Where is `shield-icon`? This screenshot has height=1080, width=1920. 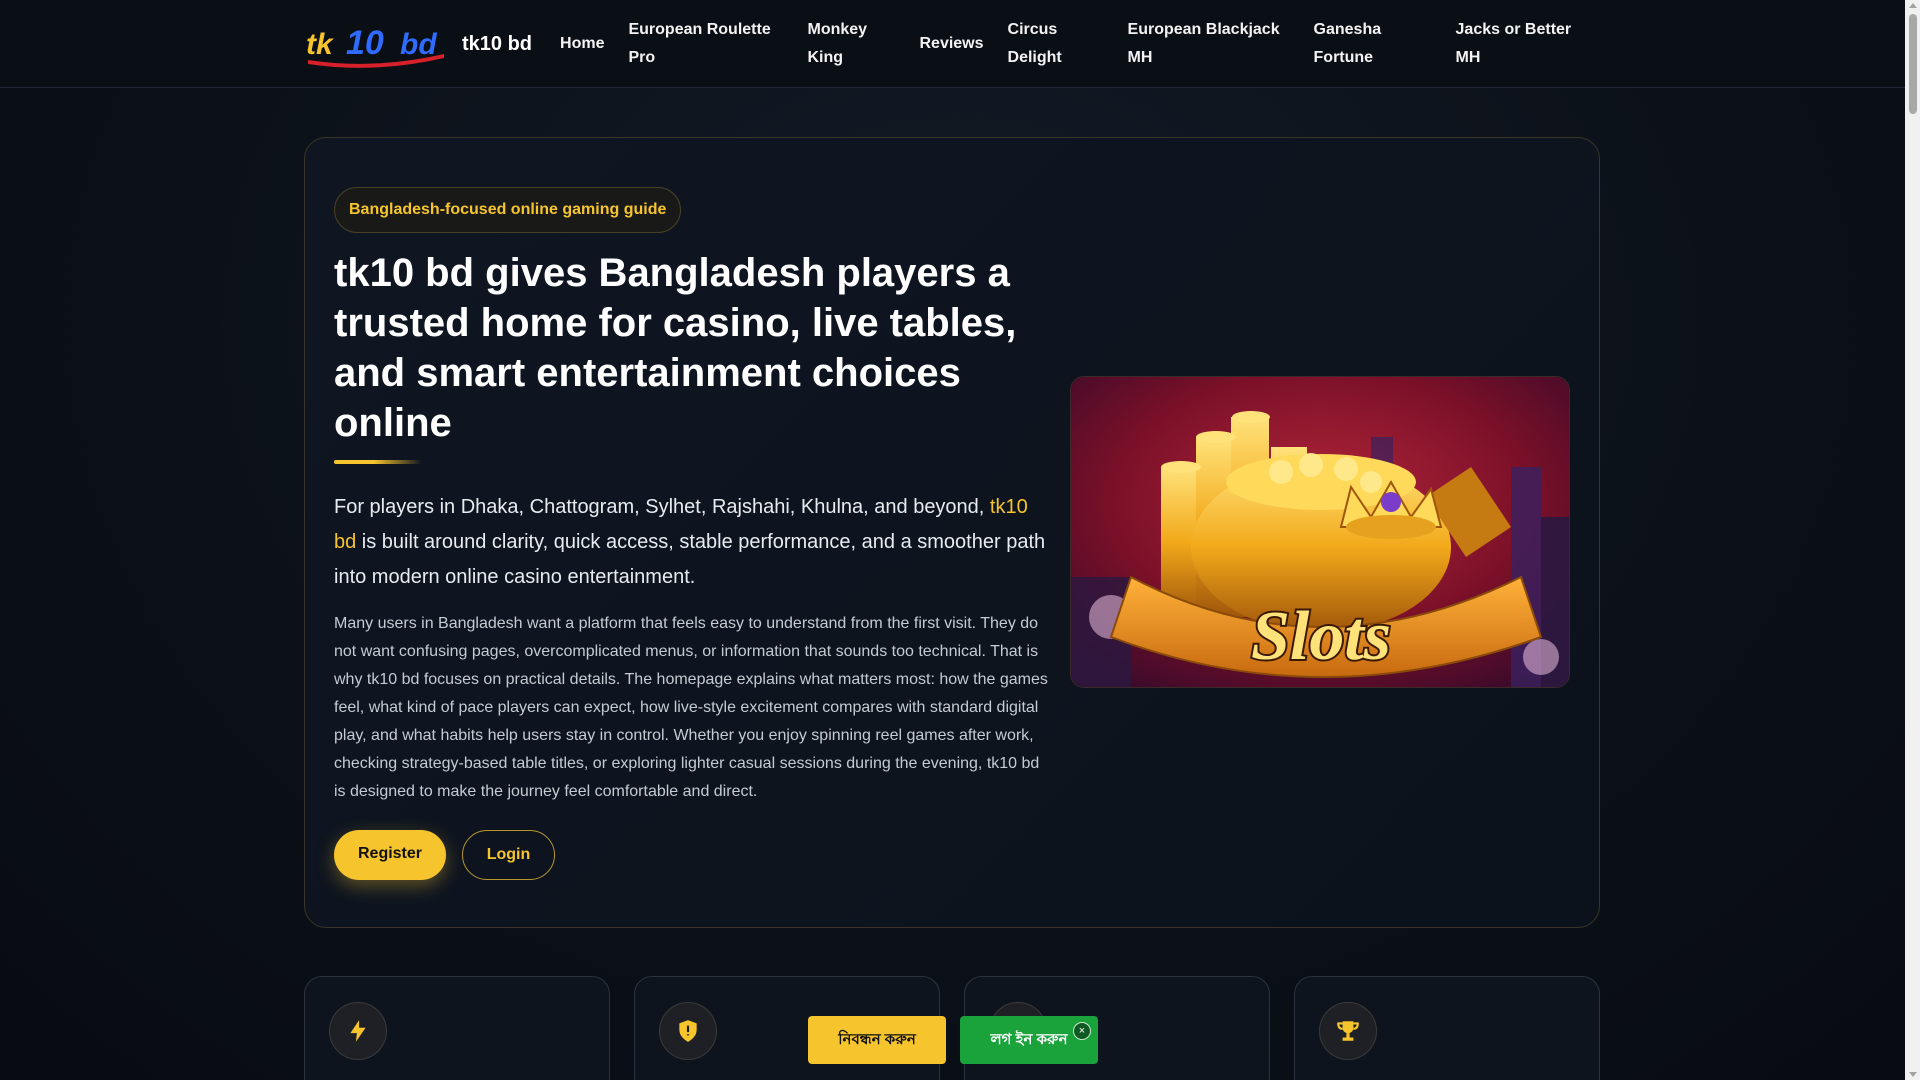 shield-icon is located at coordinates (688, 1031).